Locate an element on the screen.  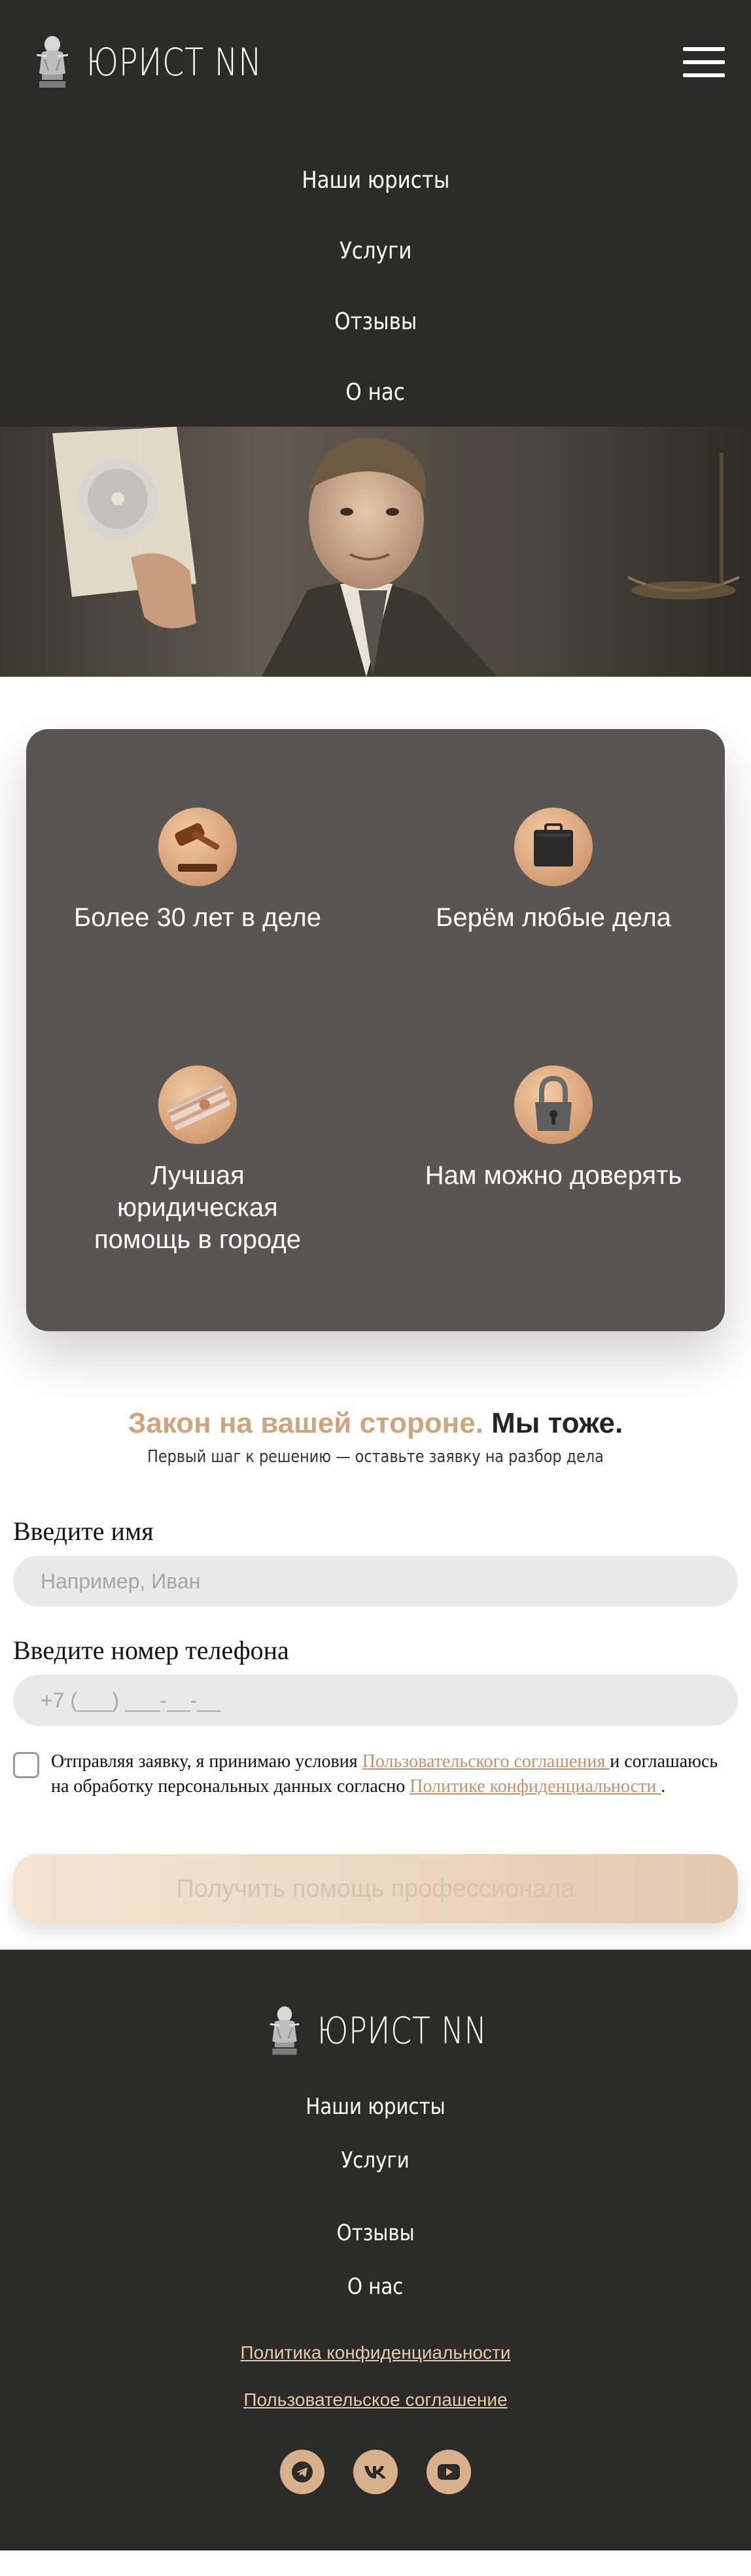
cta-title-dark: Мы тоже. is located at coordinates (557, 1423).